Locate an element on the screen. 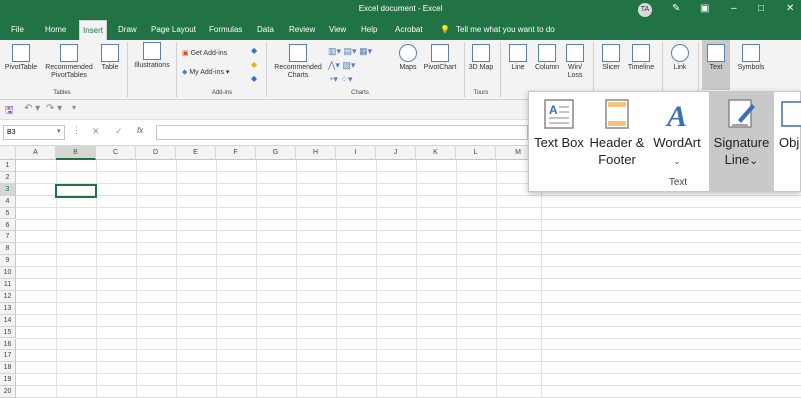 The height and width of the screenshot is (398, 801). pivotchart-icon is located at coordinates (440, 53).